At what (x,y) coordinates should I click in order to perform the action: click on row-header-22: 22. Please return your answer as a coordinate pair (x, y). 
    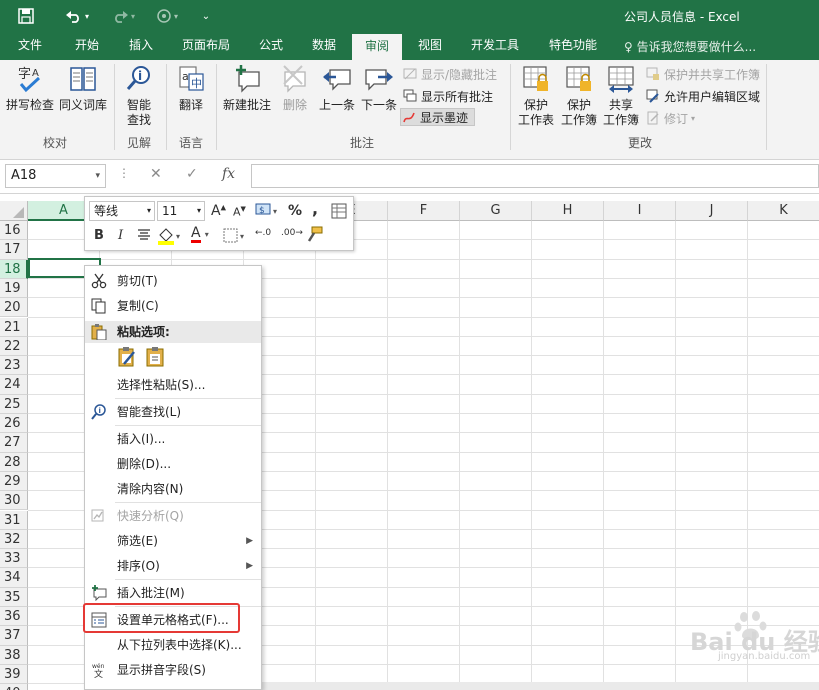
    Looking at the image, I should click on (14, 346).